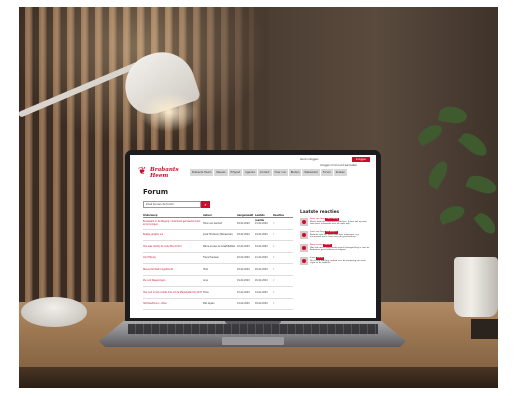 This screenshot has height=396, width=518. What do you see at coordinates (205, 281) in the screenshot?
I see `author: Anja` at bounding box center [205, 281].